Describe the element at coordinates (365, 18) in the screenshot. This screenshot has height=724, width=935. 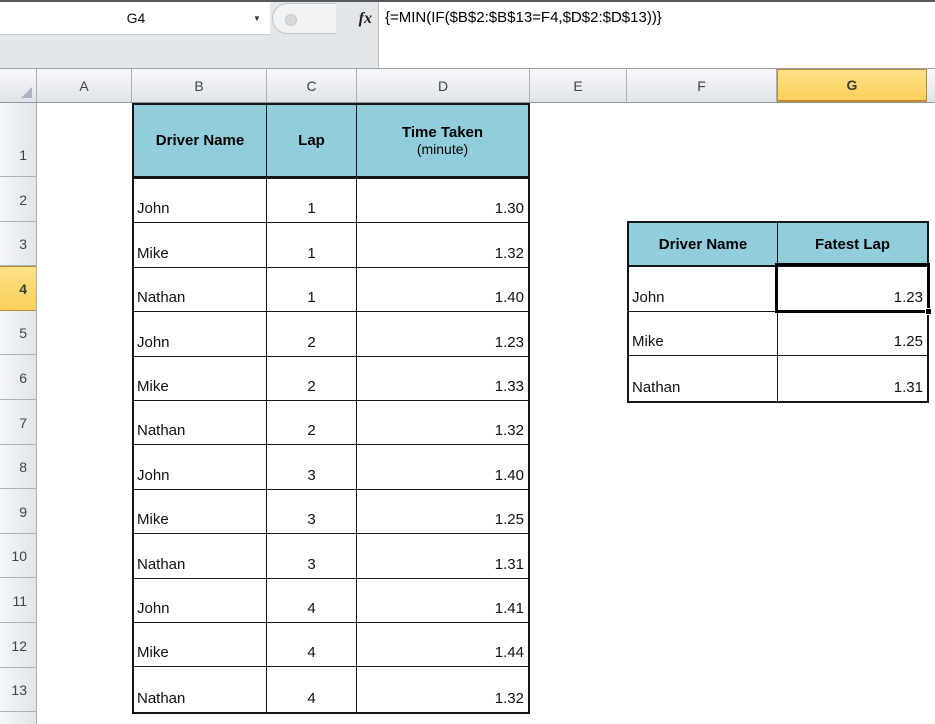
I see `insert-function-icon: fx` at that location.